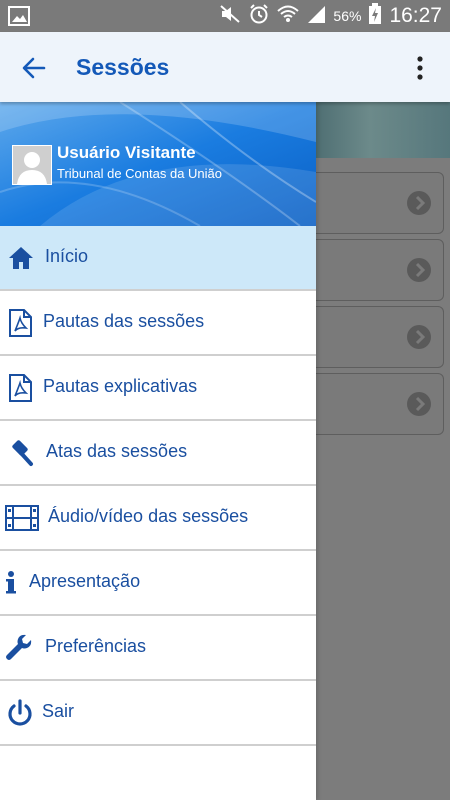 This screenshot has width=450, height=800. Describe the element at coordinates (383, 130) in the screenshot. I see `background-banner-image` at that location.